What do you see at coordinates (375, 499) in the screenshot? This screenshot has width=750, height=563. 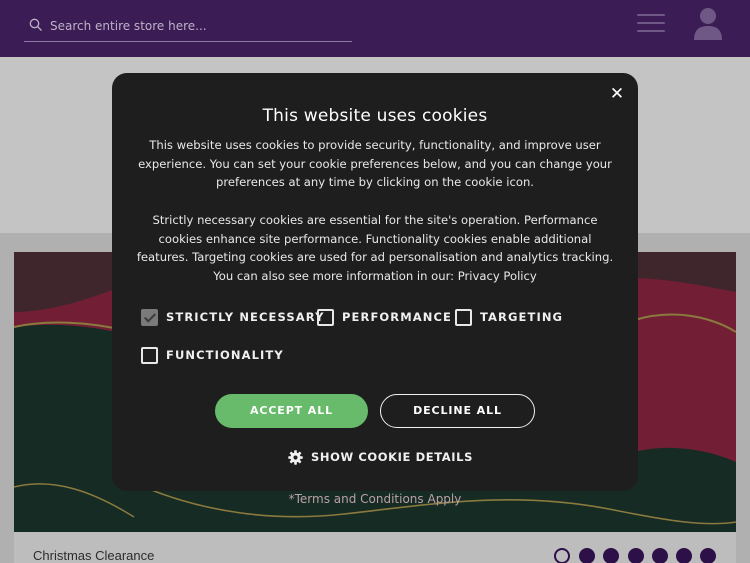 I see `terms-text: *Terms and Conditions Apply` at bounding box center [375, 499].